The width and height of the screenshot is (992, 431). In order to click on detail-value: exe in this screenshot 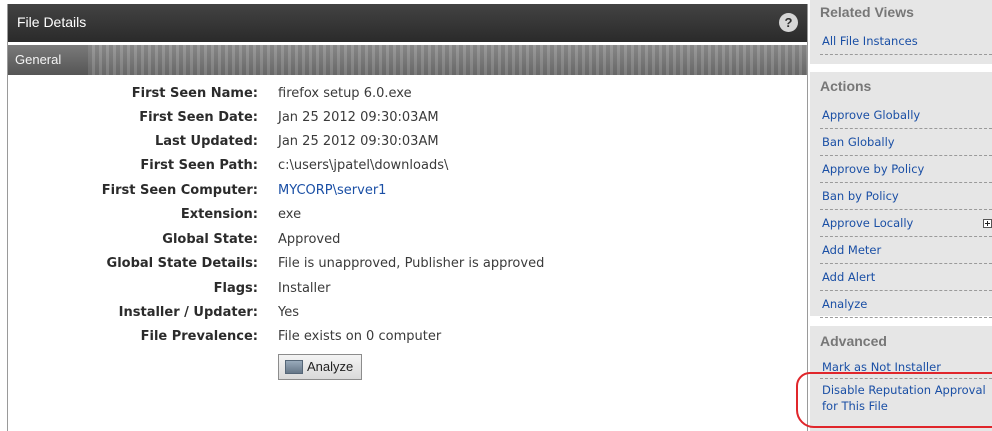, I will do `click(290, 214)`.